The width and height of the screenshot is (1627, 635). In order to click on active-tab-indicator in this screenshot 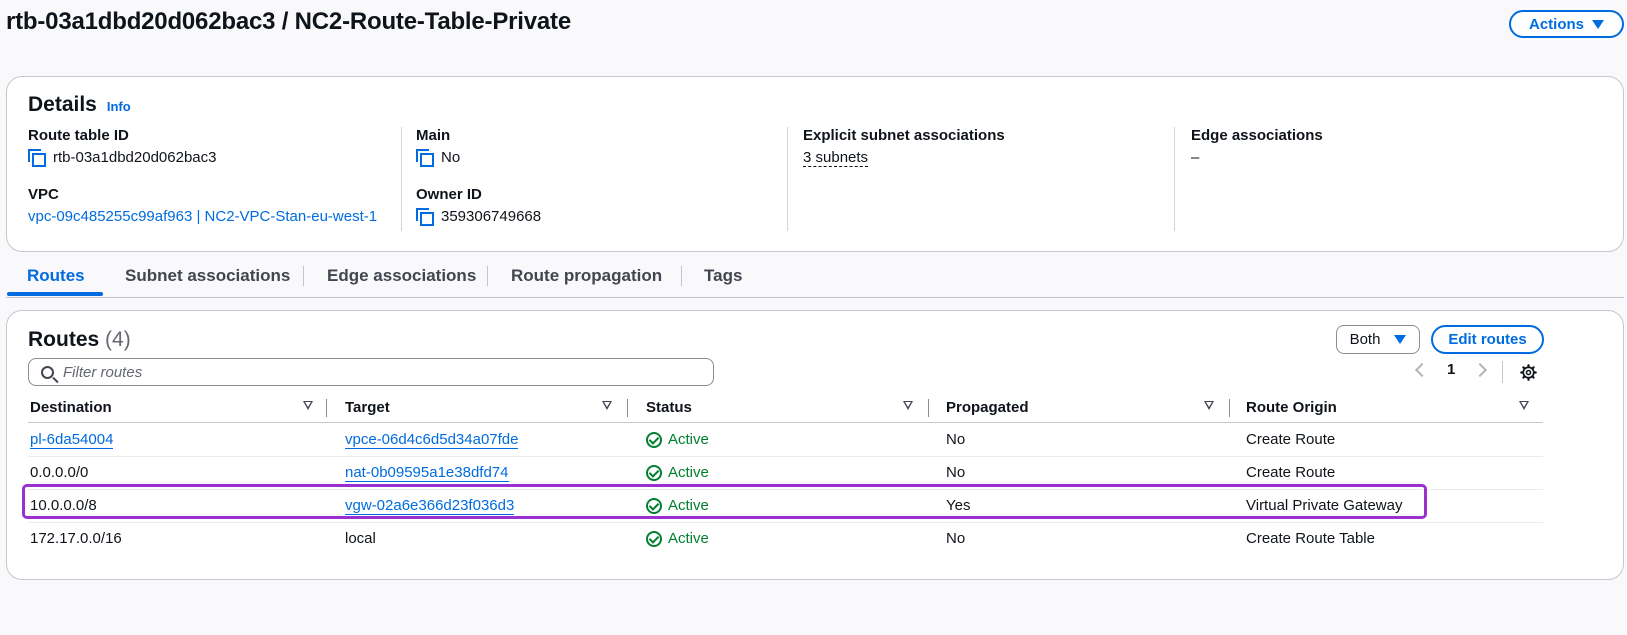, I will do `click(55, 294)`.